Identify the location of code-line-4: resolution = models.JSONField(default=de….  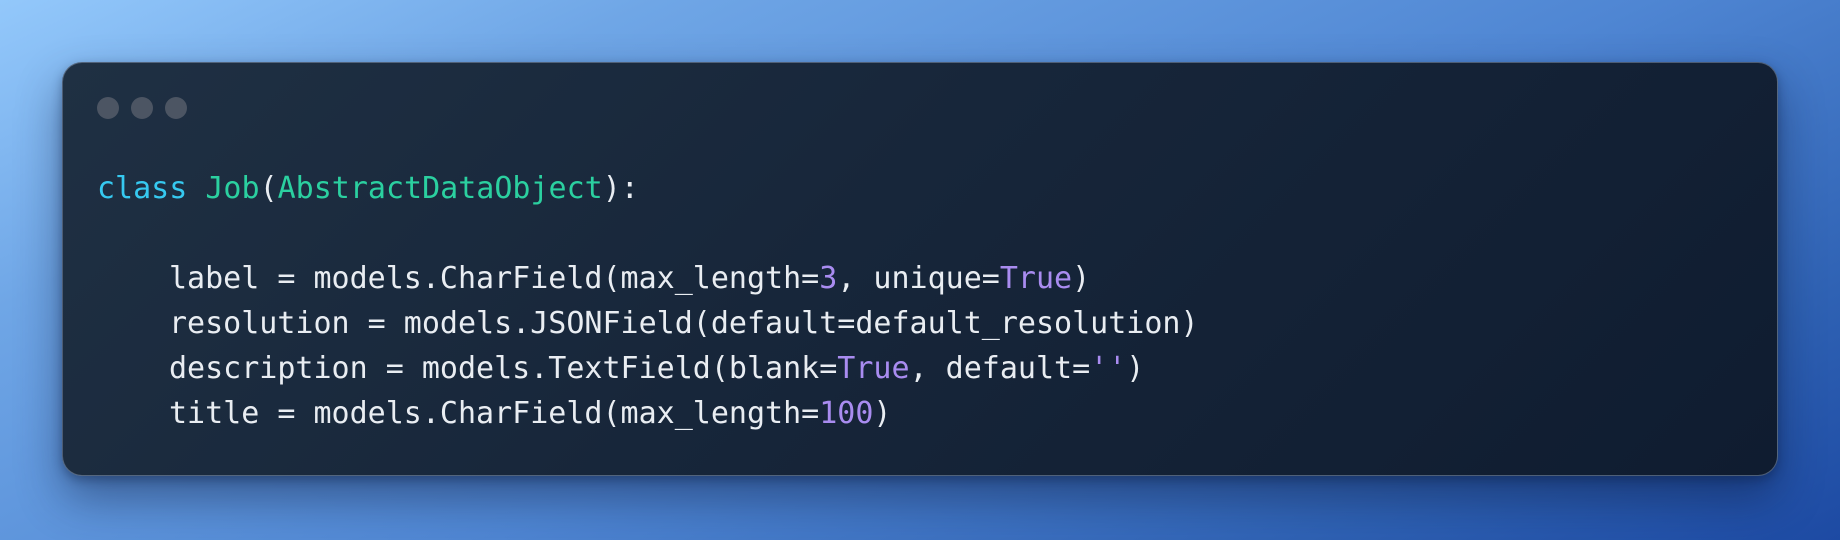
(648, 323).